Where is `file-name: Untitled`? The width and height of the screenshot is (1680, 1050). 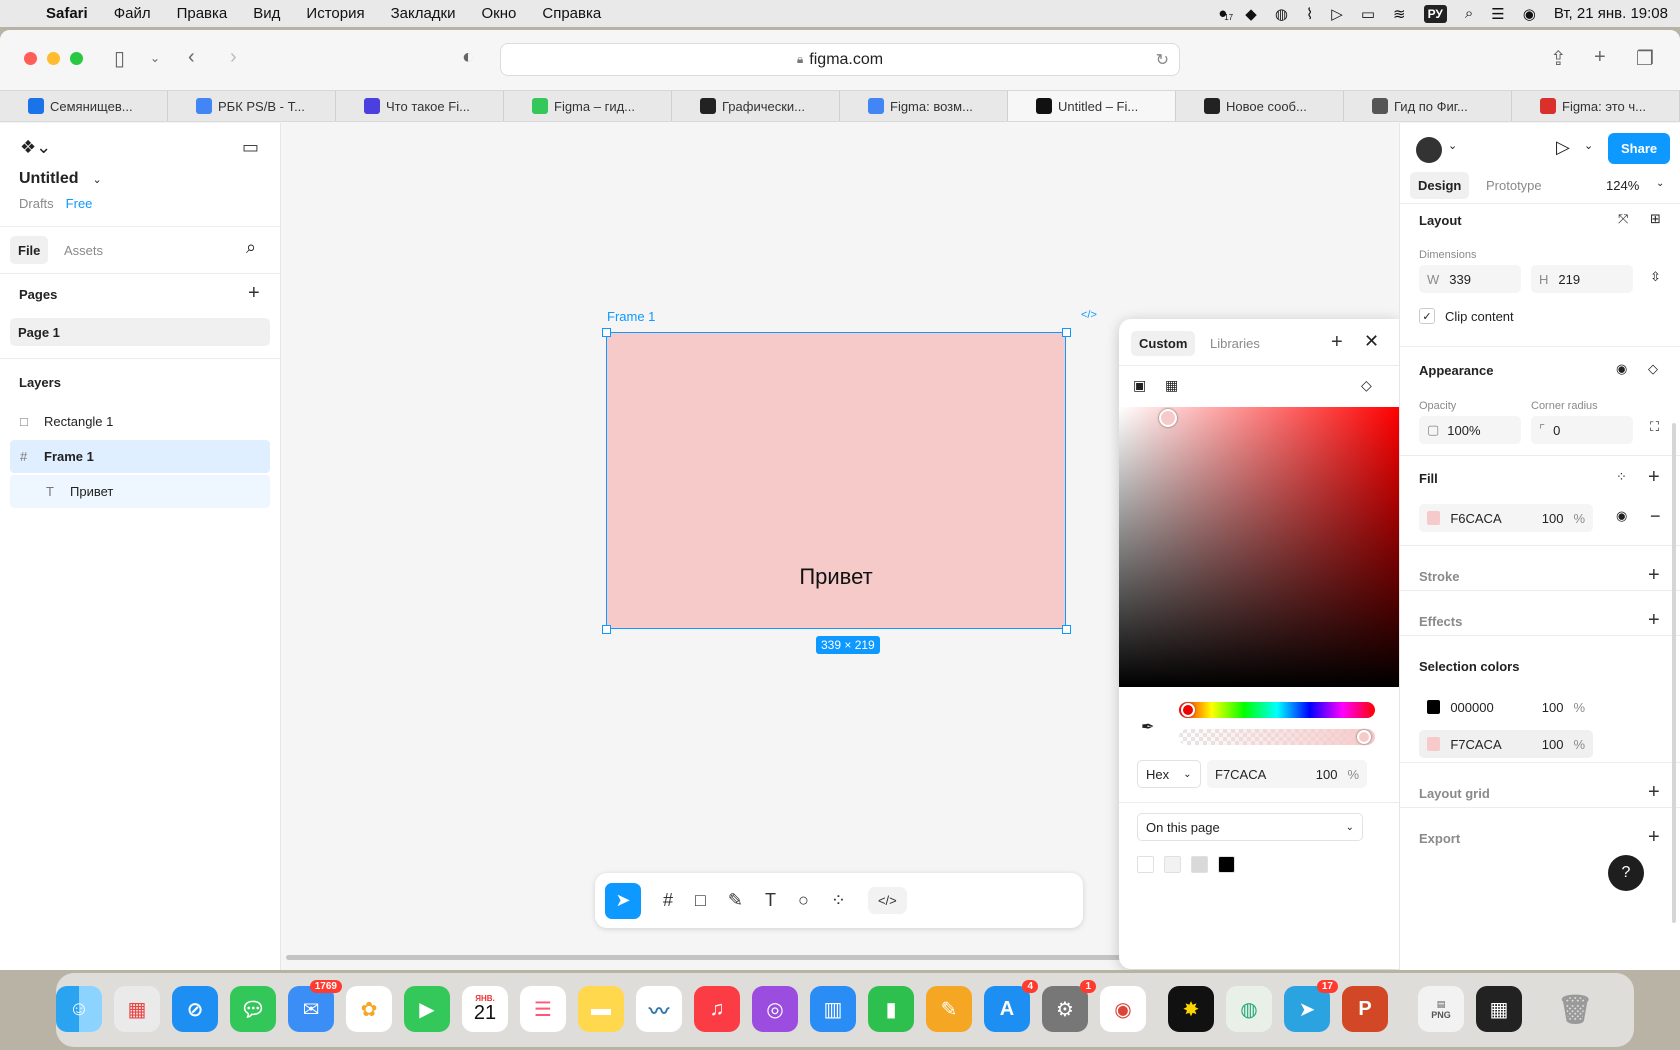
file-name: Untitled is located at coordinates (49, 179).